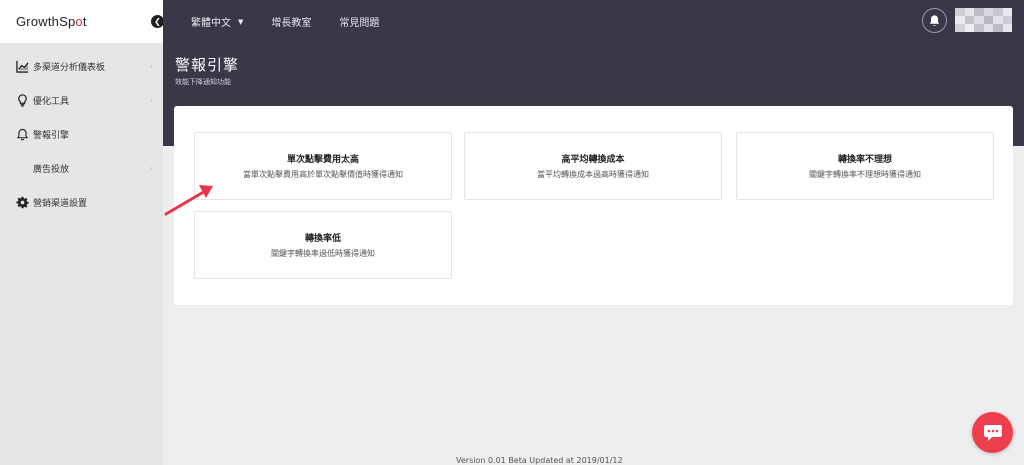  Describe the element at coordinates (323, 253) in the screenshot. I see `alert-description: 關鍵字轉換率過低時獲得通知` at that location.